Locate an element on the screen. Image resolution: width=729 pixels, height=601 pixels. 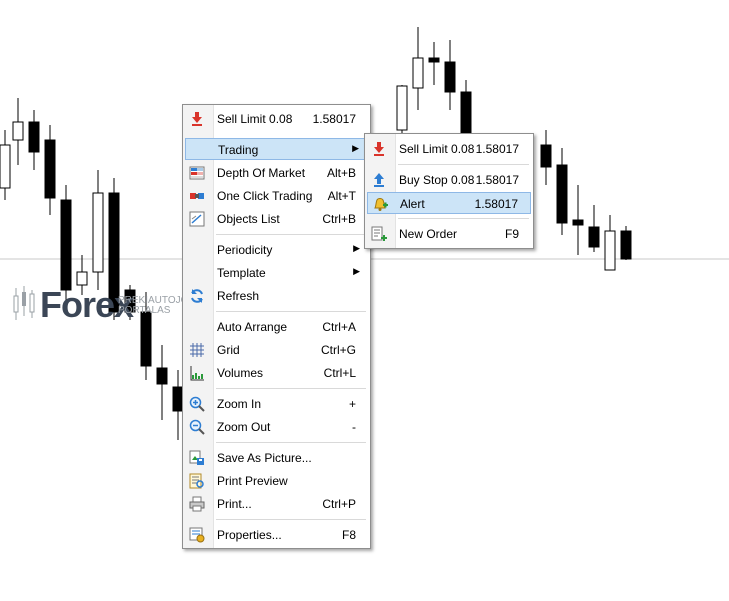
menu-item-template: Template ▶ is located at coordinates (276, 273).